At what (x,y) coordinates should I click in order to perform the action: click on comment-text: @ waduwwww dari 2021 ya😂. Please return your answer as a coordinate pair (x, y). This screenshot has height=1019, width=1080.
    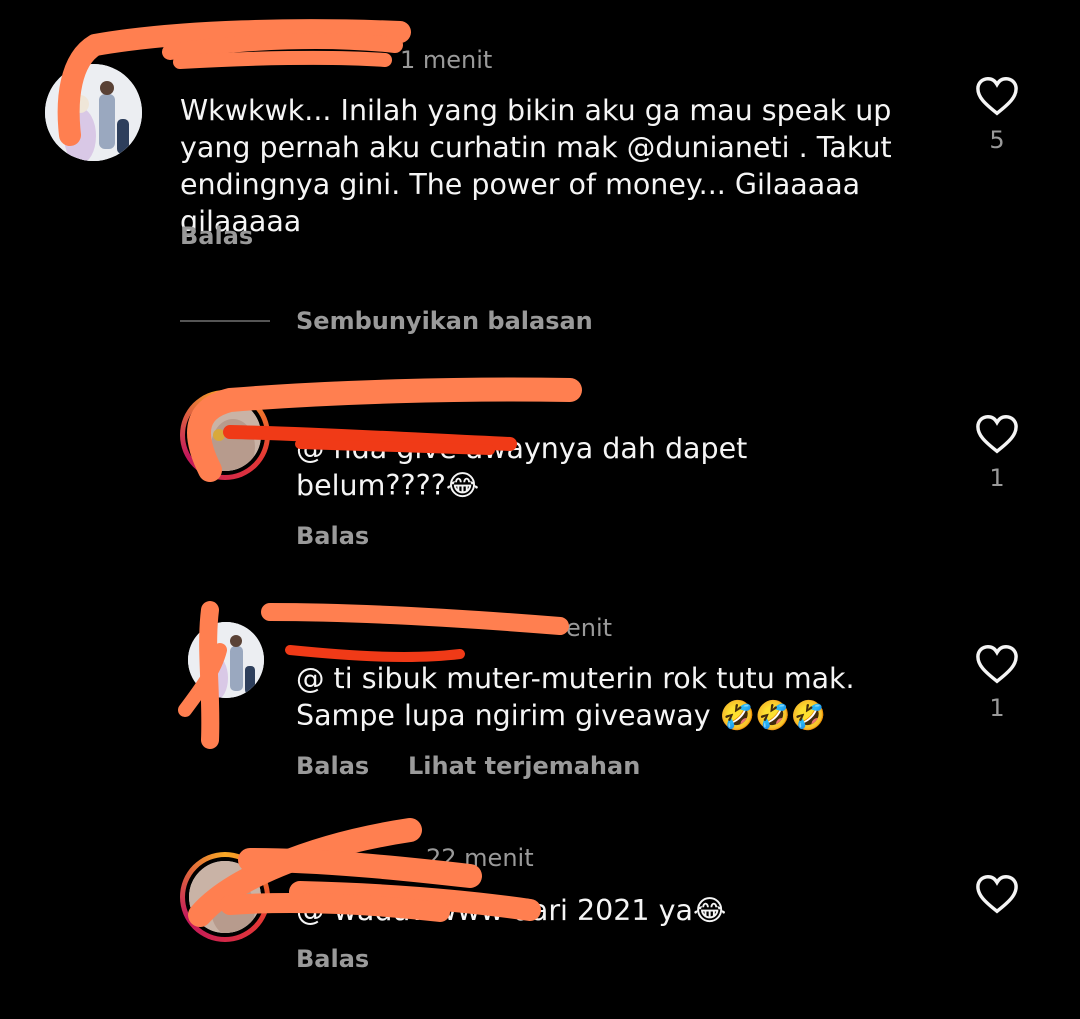
    Looking at the image, I should click on (511, 910).